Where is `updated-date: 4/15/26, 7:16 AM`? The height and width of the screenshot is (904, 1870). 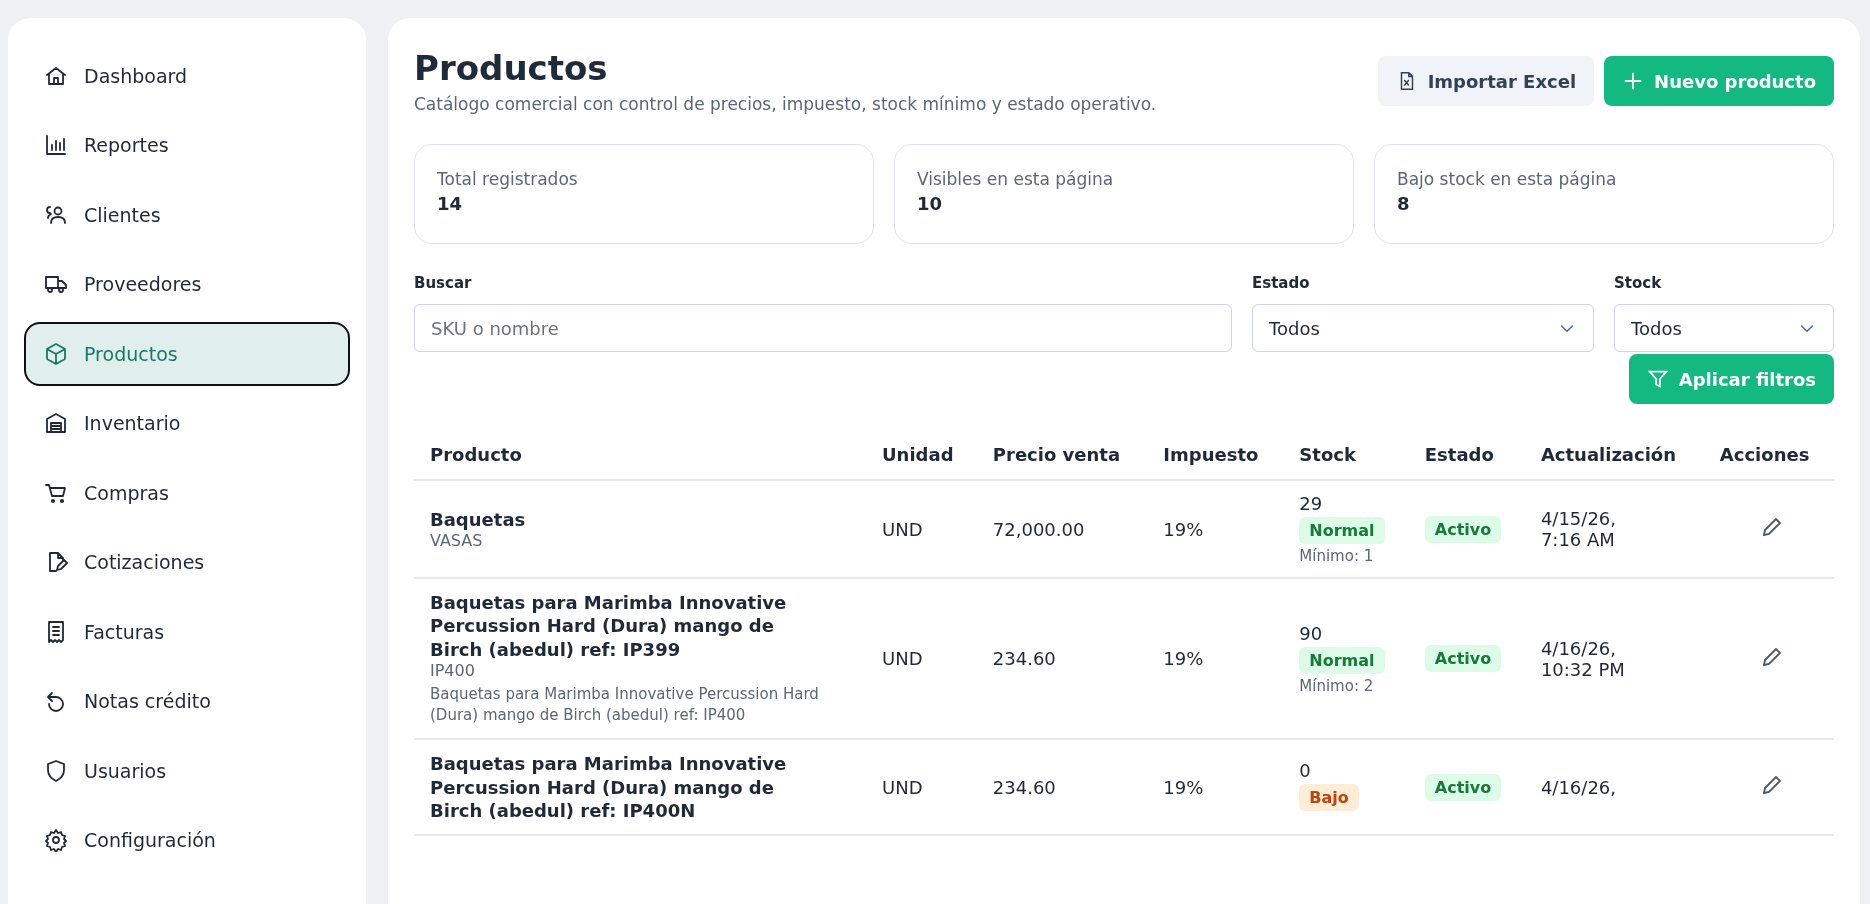
updated-date: 4/15/26, 7:16 AM is located at coordinates (1578, 529).